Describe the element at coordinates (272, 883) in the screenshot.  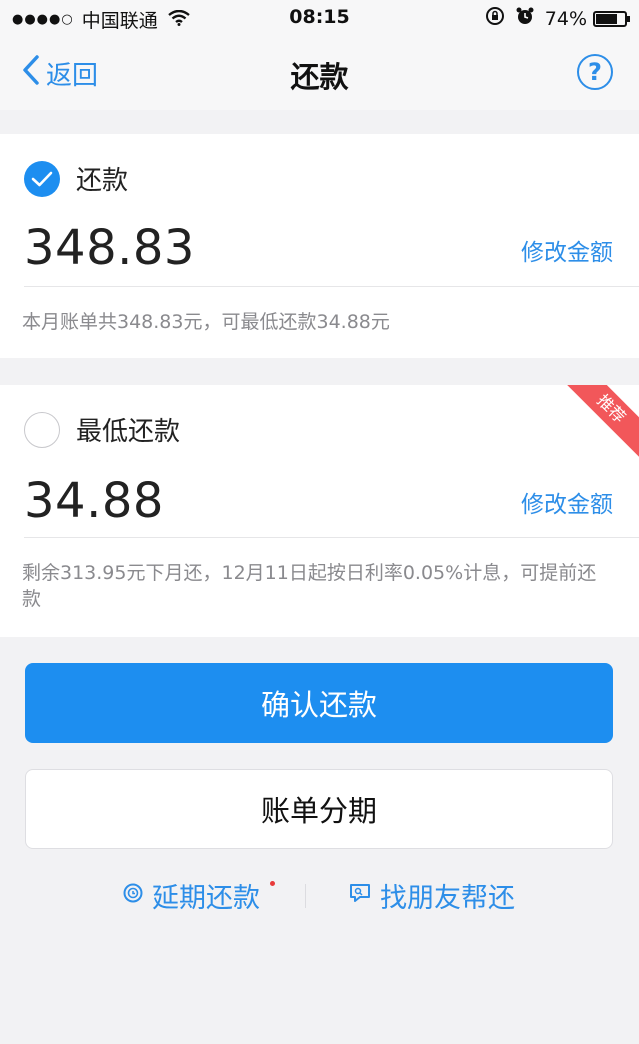
I see `notification-dot` at that location.